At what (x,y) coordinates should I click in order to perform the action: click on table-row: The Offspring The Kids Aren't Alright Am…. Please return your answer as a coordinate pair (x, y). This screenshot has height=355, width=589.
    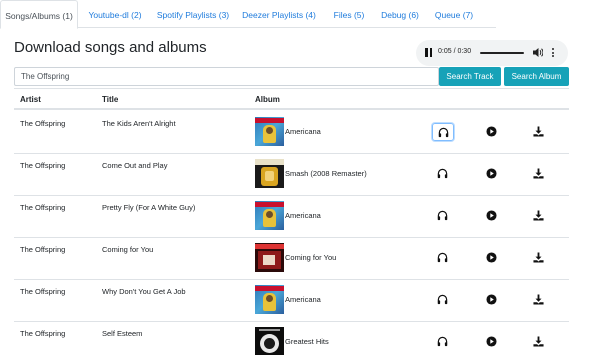
    Looking at the image, I should click on (291, 133).